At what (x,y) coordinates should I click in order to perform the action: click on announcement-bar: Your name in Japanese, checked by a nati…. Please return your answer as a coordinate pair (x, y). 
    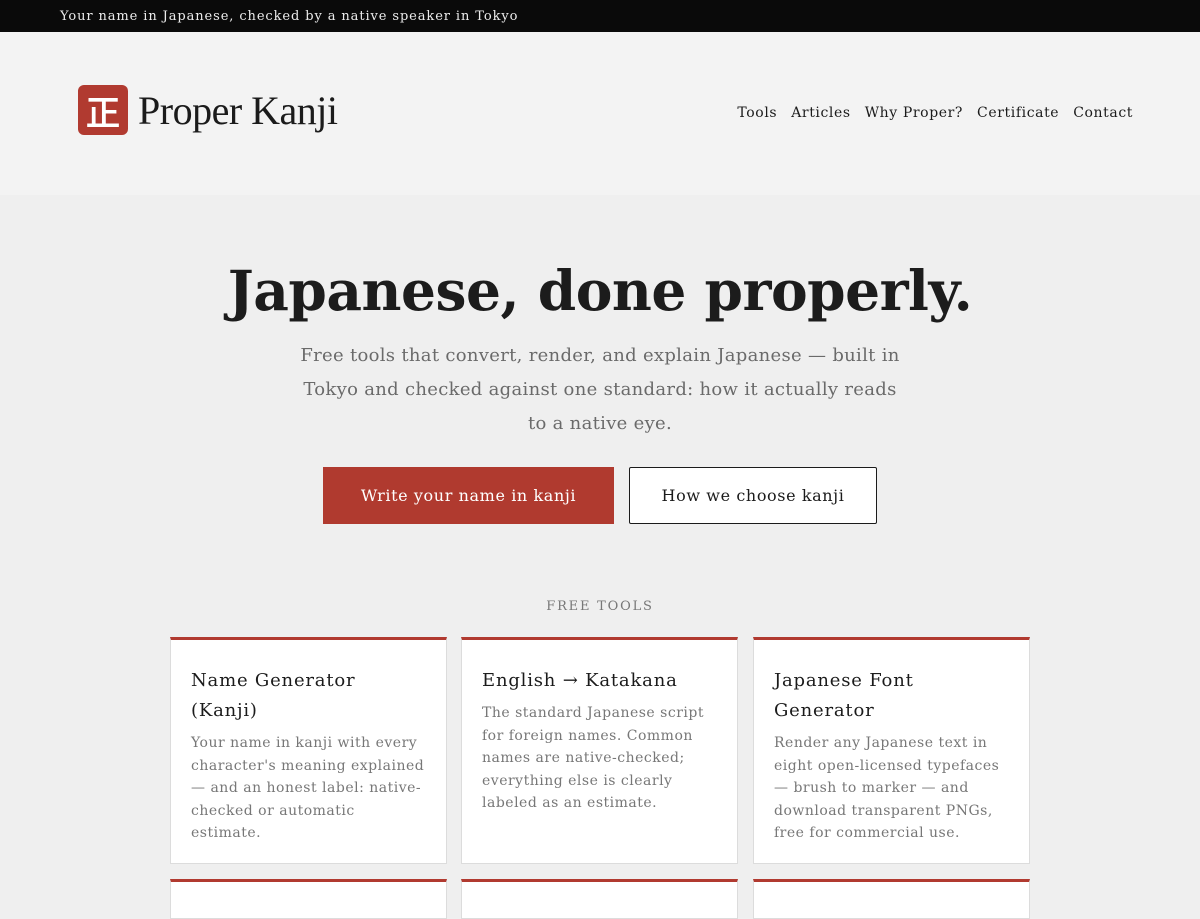
    Looking at the image, I should click on (600, 16).